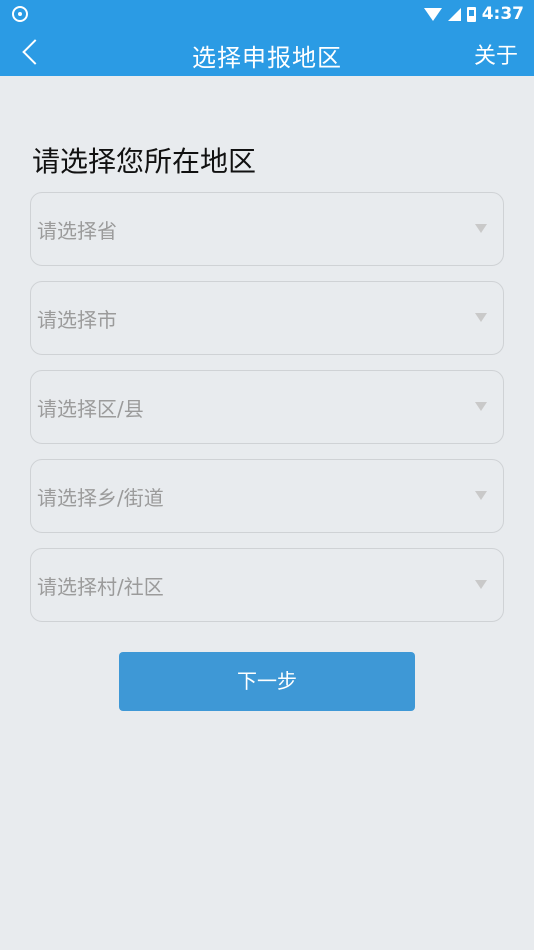  Describe the element at coordinates (100, 587) in the screenshot. I see `village-select-placeholder: 请选择村/社区` at that location.